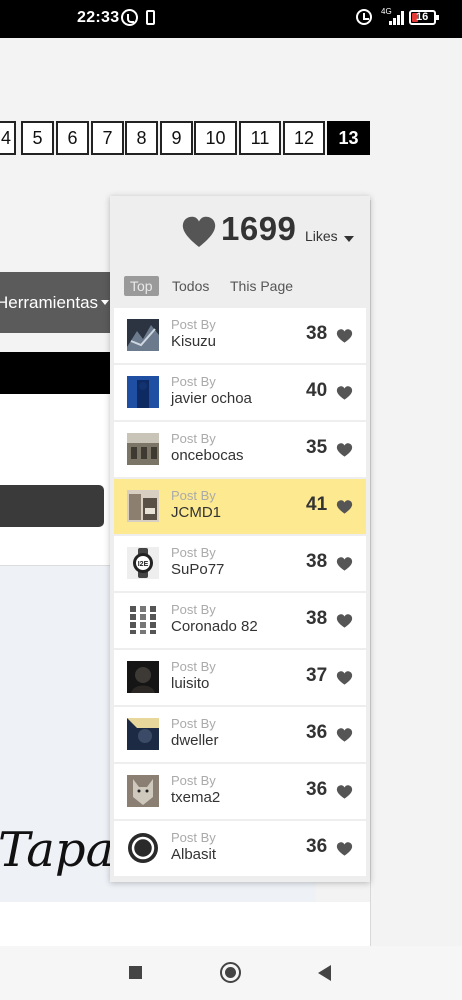 This screenshot has width=462, height=1000. I want to click on alarm-icon, so click(364, 17).